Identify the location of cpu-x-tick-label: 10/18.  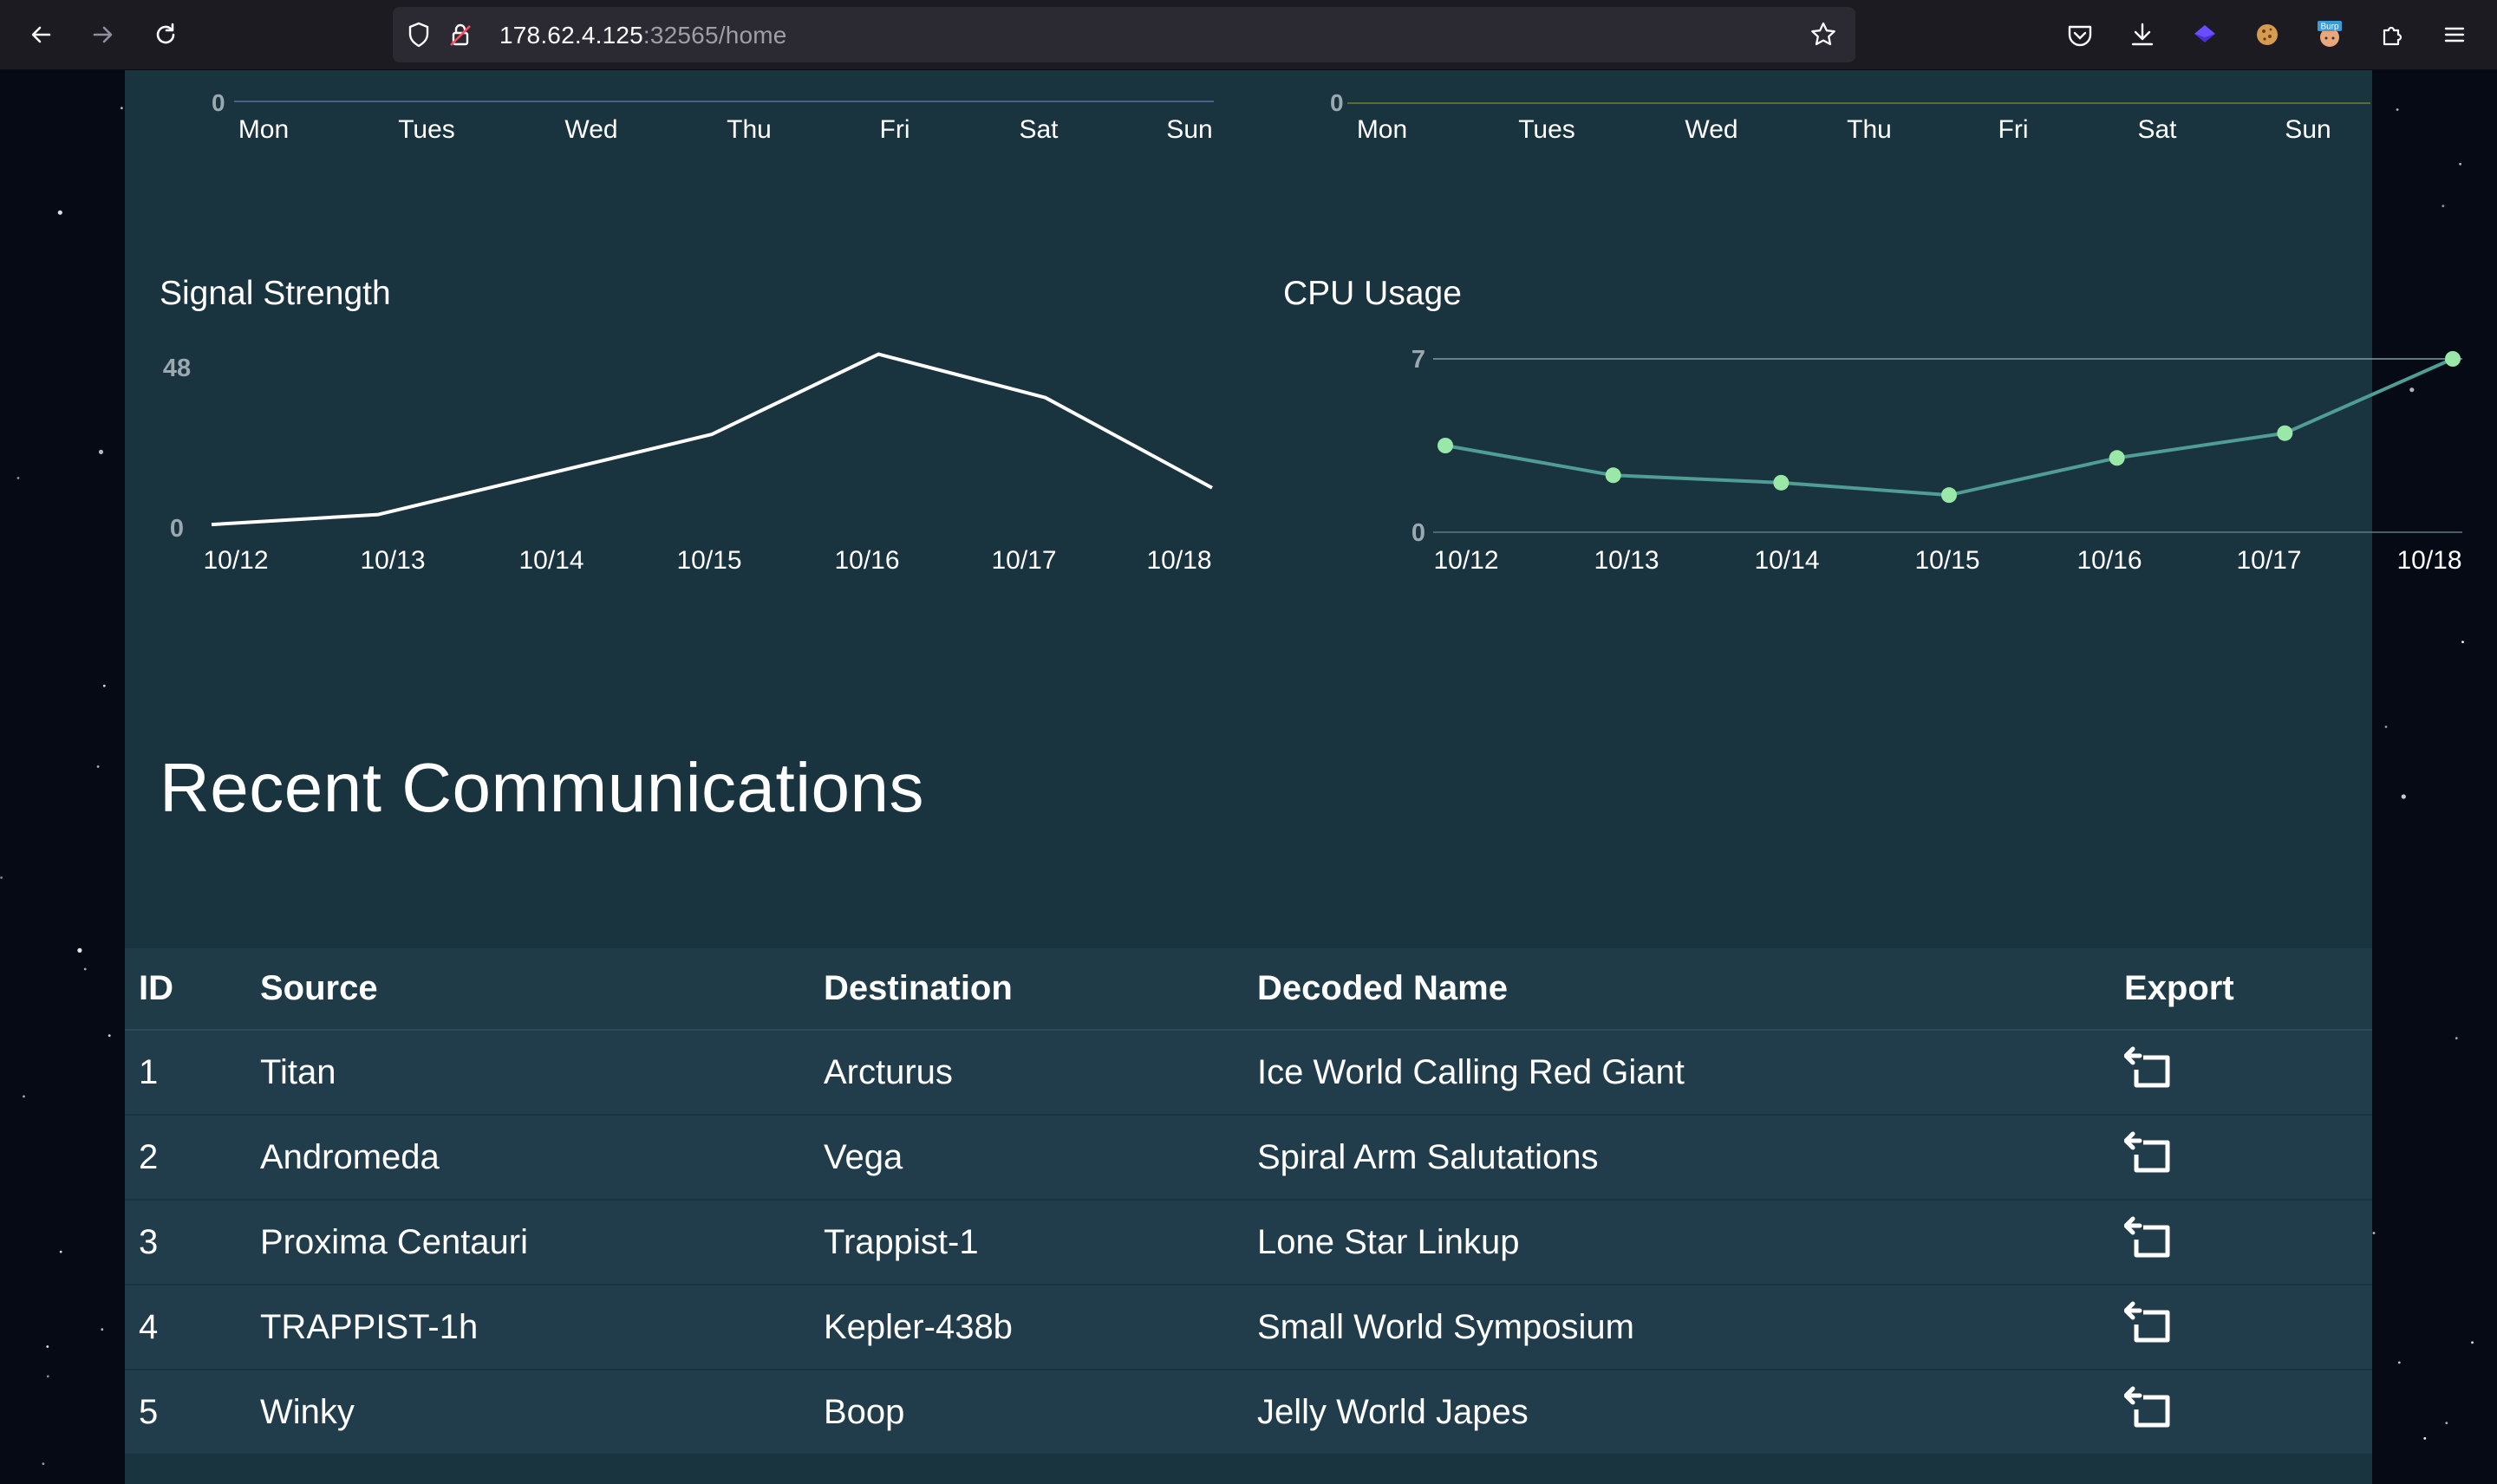
(2428, 560).